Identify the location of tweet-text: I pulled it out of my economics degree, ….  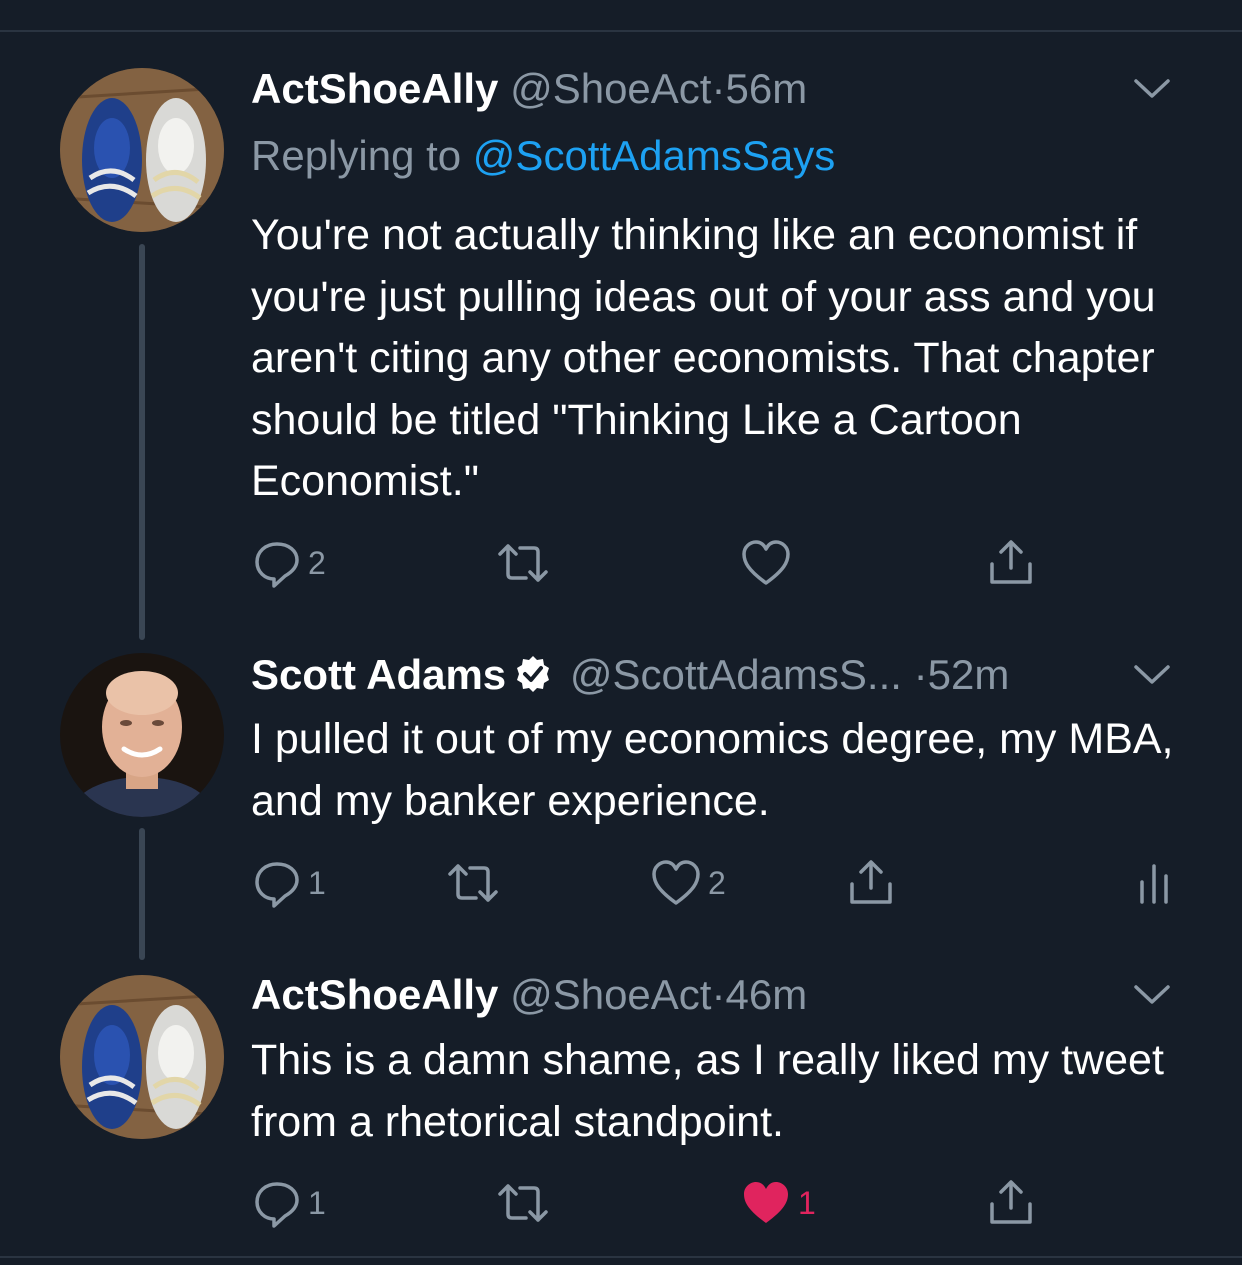
(712, 770).